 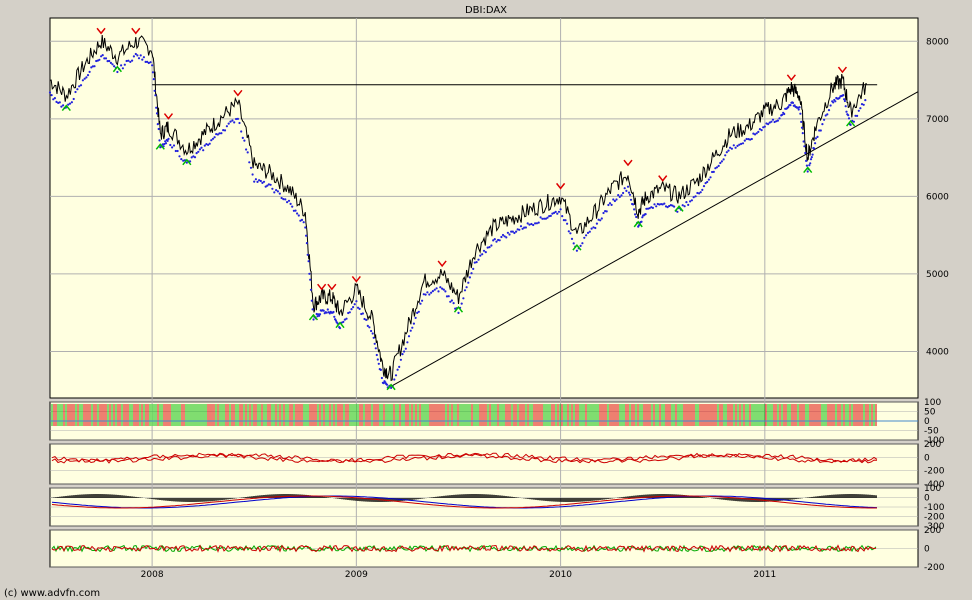 I want to click on copyright-text: (c) www.advfn.com, so click(x=52, y=593).